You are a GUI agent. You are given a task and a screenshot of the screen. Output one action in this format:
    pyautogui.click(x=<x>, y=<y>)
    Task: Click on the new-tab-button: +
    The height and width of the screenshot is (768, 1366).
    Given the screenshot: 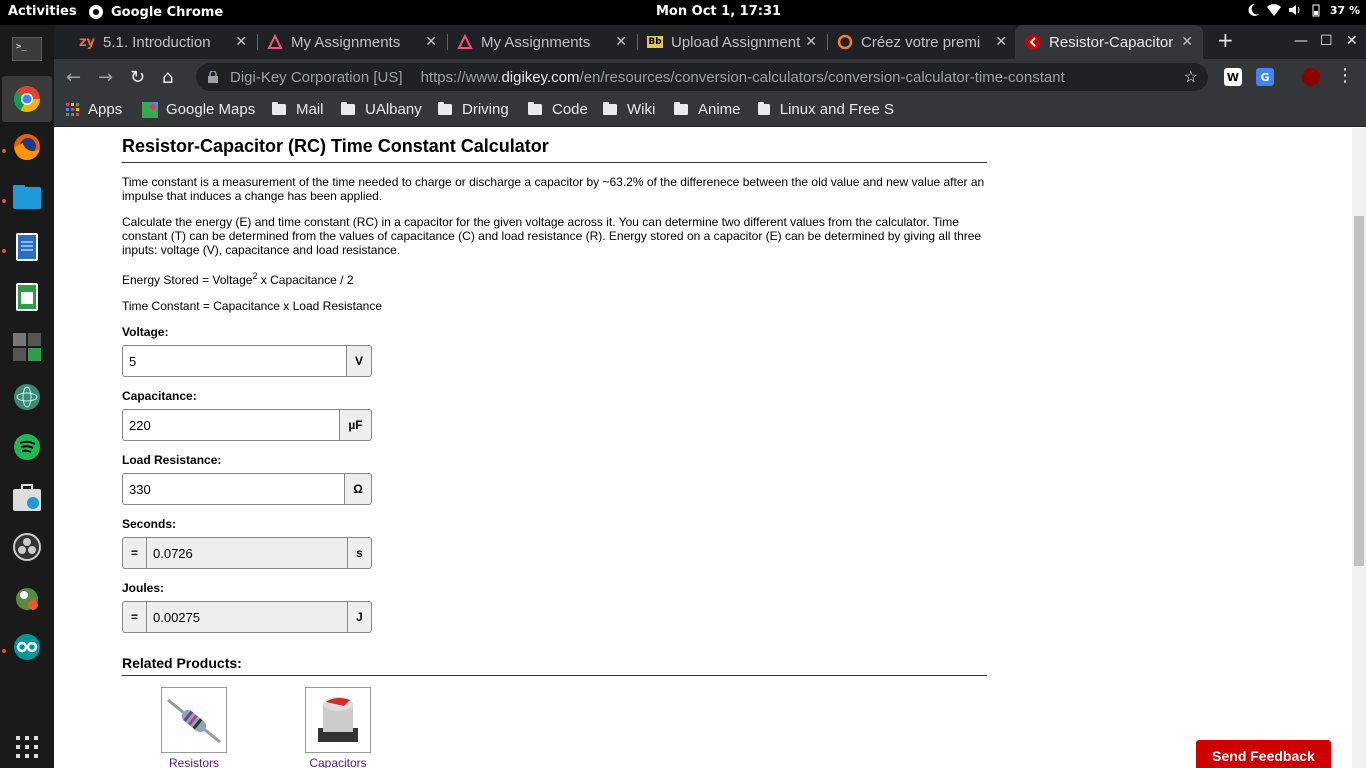 What is the action you would take?
    pyautogui.click(x=1225, y=40)
    